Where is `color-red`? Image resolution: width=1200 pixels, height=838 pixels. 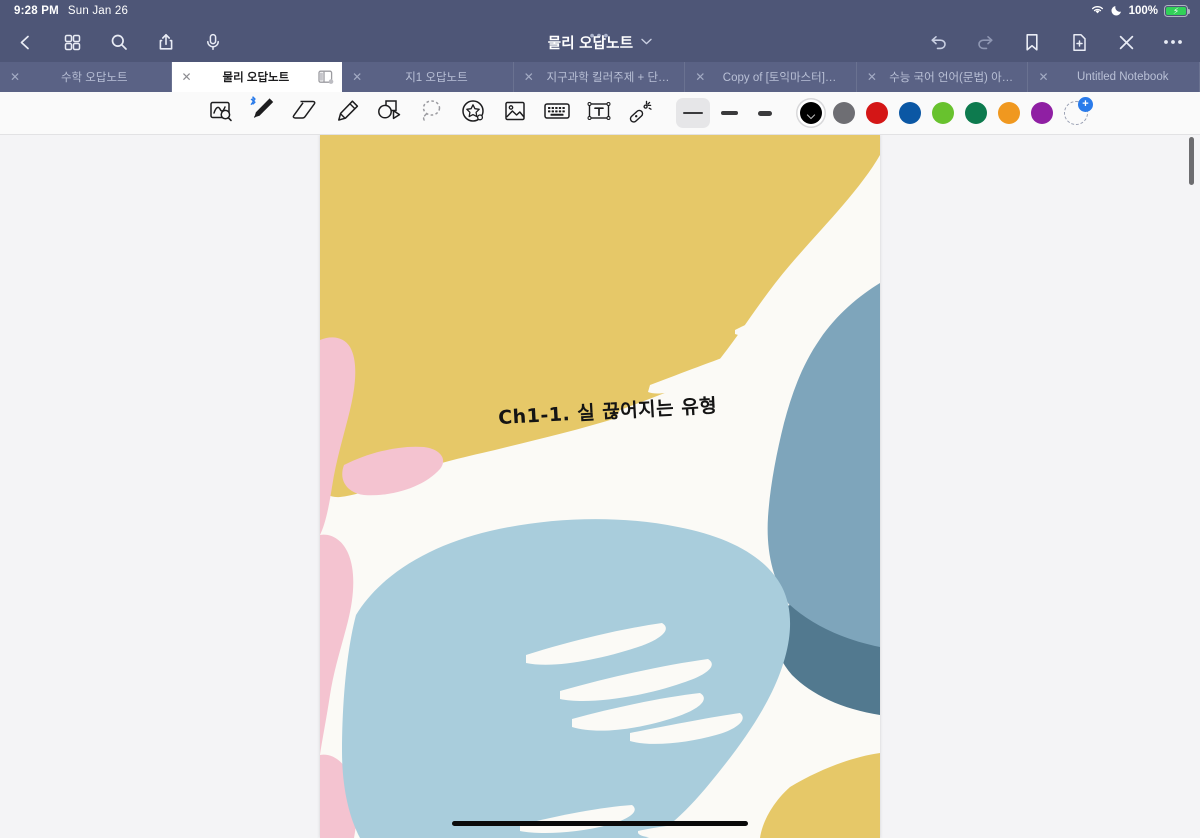 color-red is located at coordinates (877, 113).